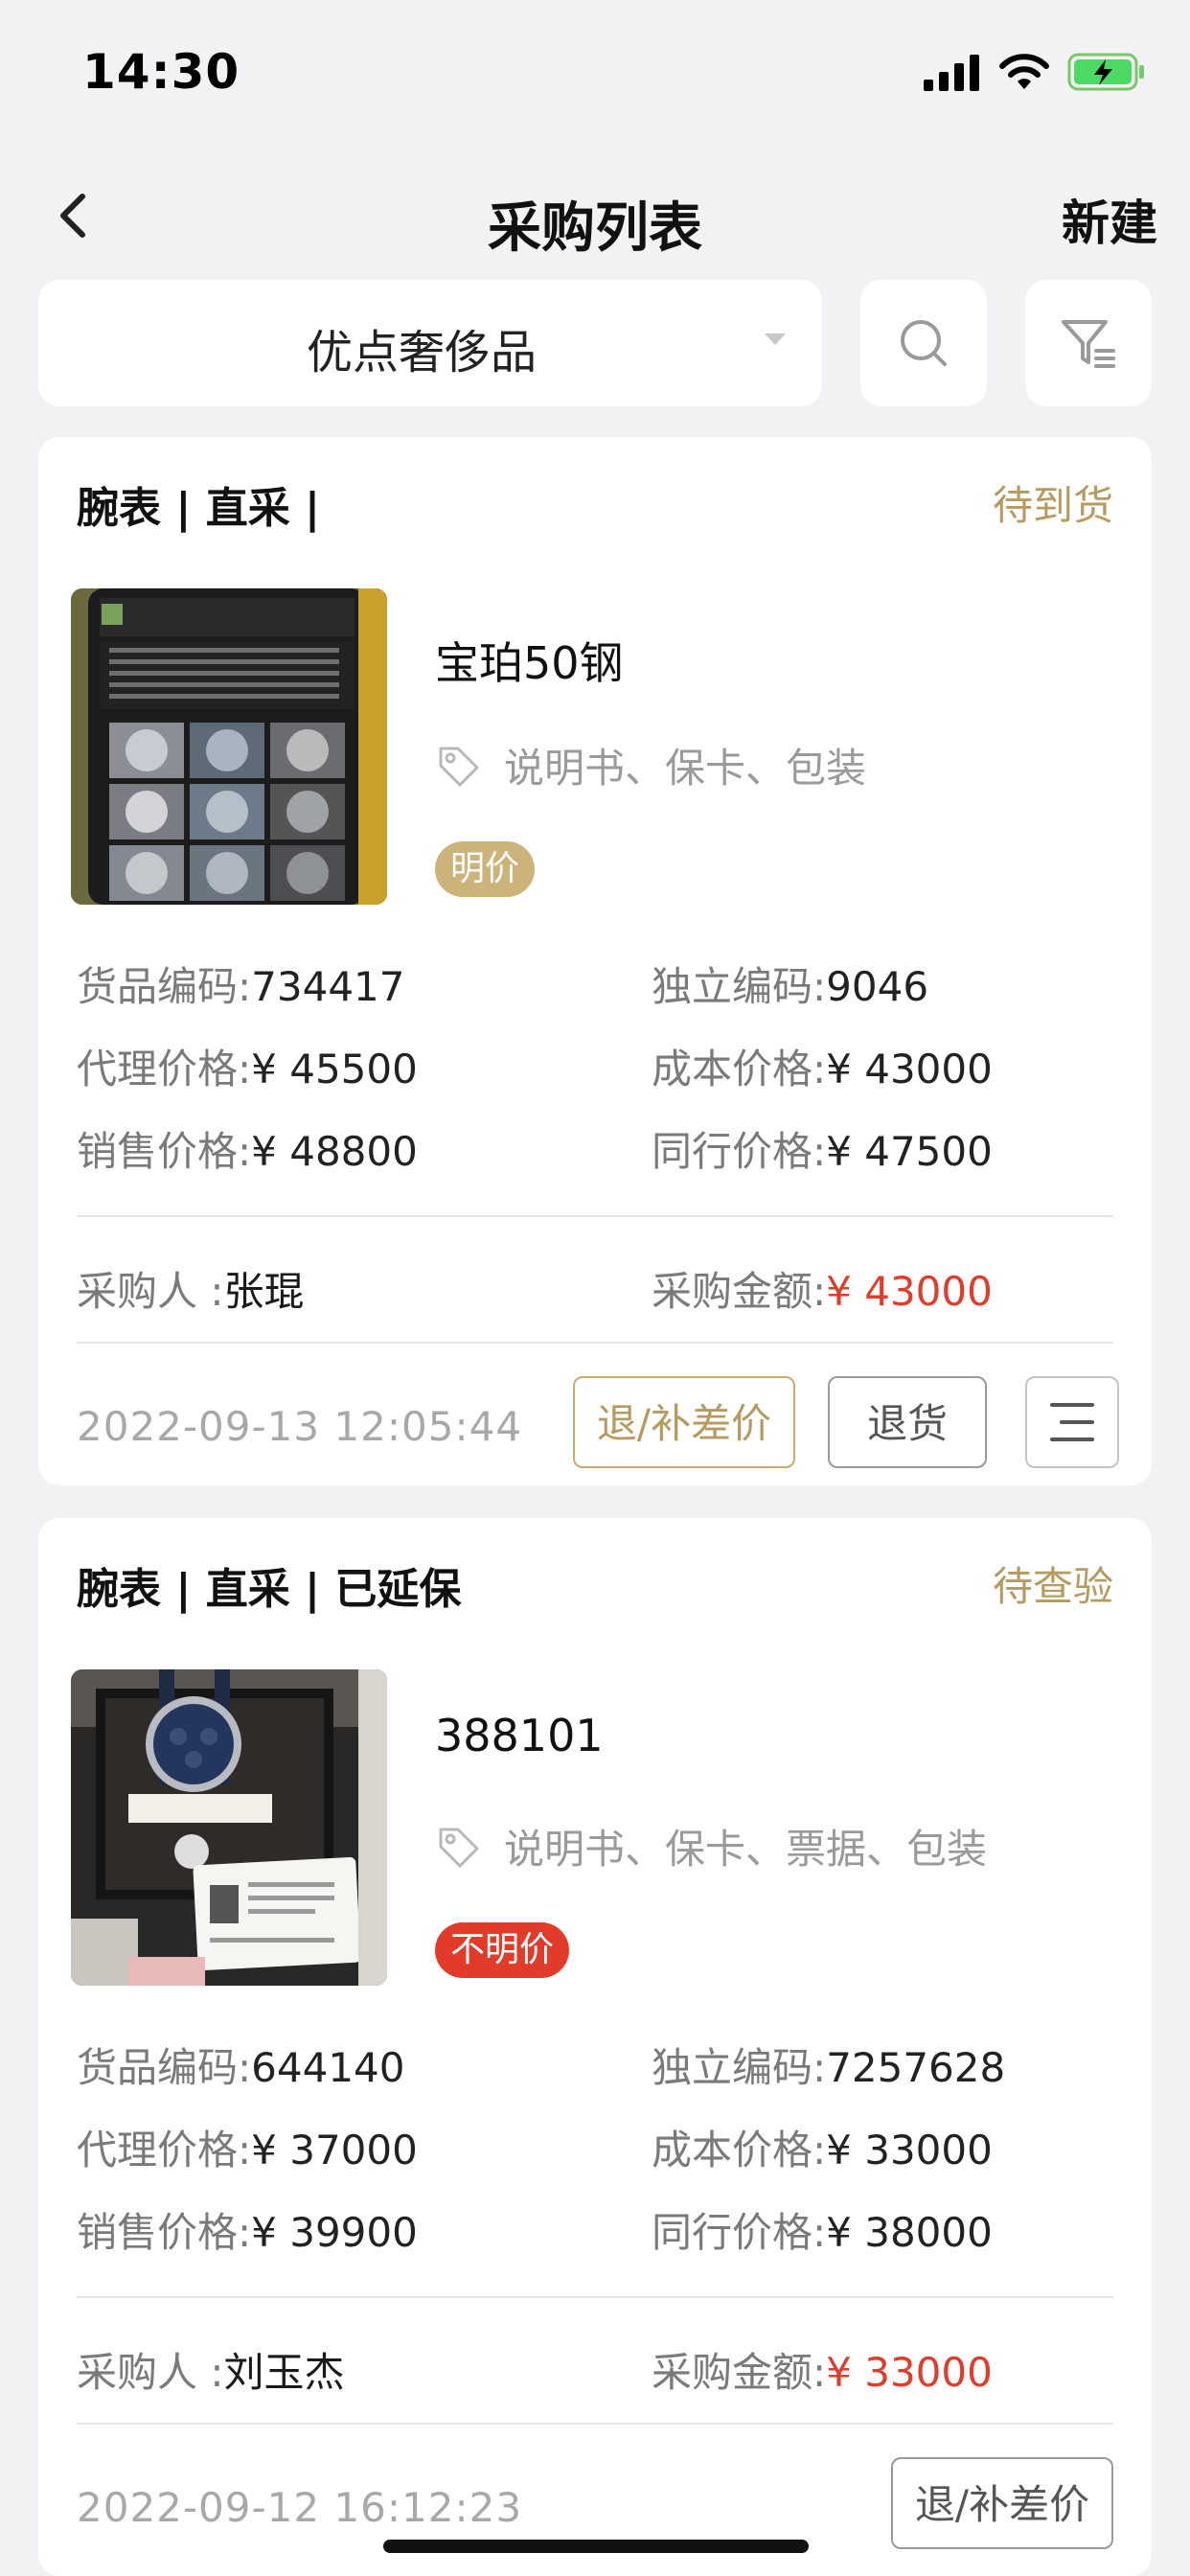 This screenshot has height=2576, width=1190. I want to click on goods-code-value: 644140, so click(328, 2067).